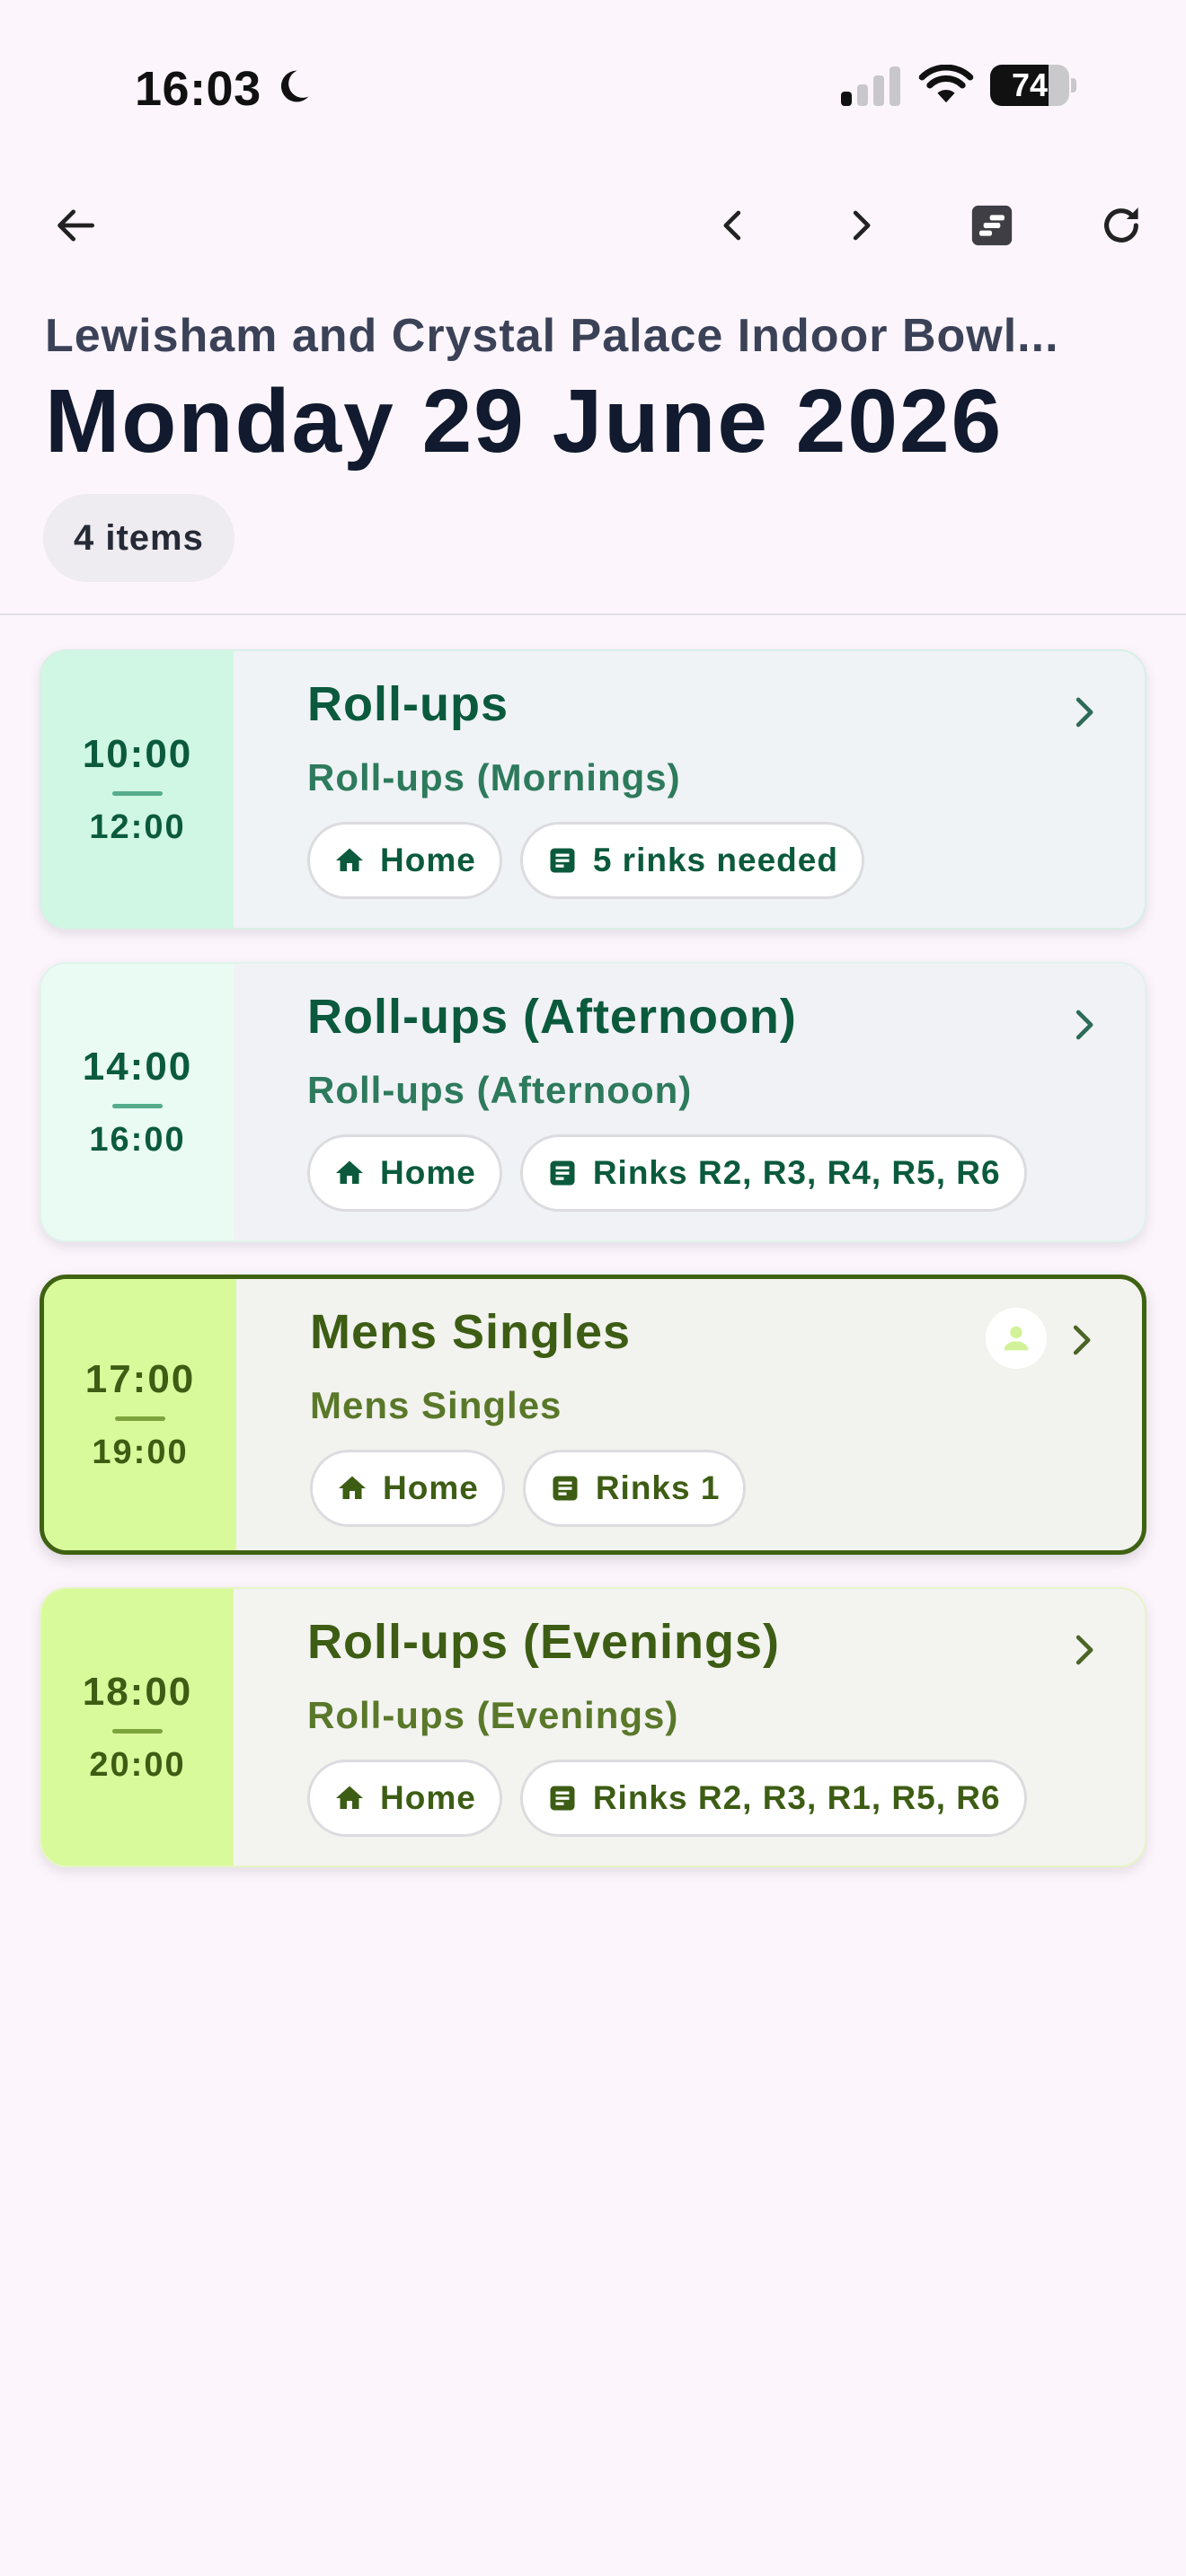 This screenshot has width=1186, height=2576. Describe the element at coordinates (715, 860) in the screenshot. I see `rinks-label: 5 rinks needed` at that location.